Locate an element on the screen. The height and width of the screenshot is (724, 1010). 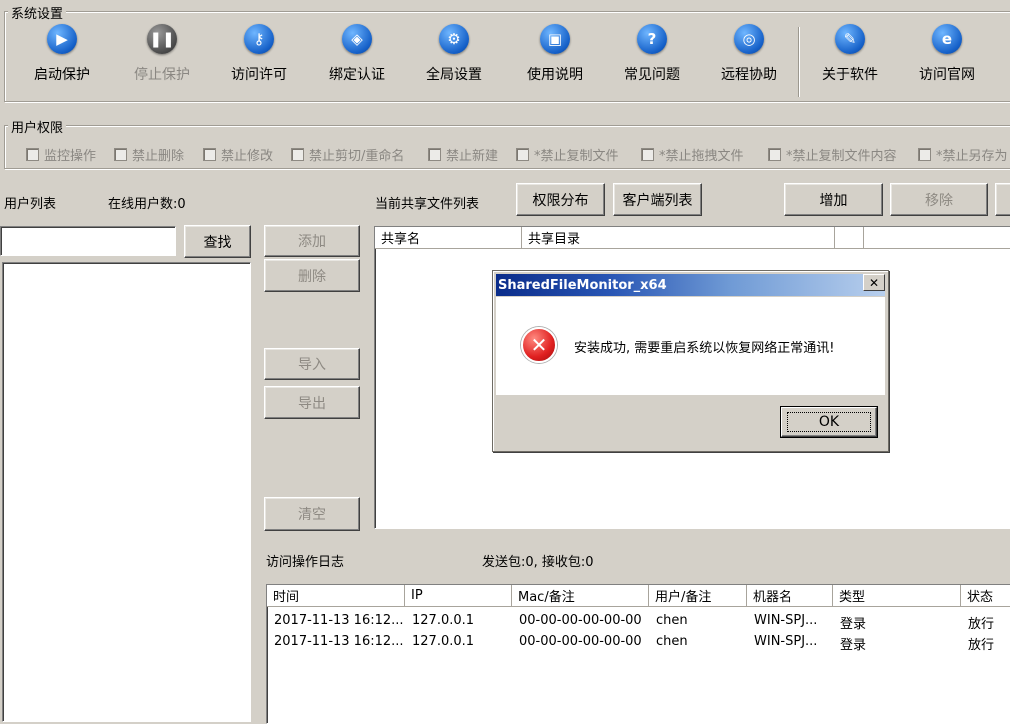
delete-user-button: 删除 is located at coordinates (312, 275).